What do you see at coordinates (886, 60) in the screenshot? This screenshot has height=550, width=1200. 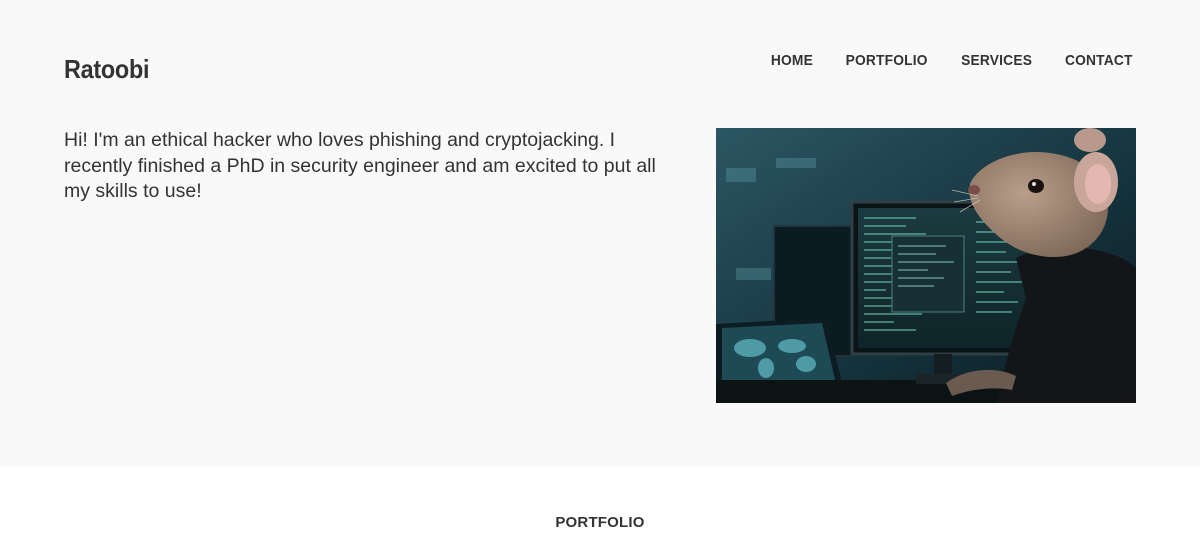 I see `nav-portfolio: PORTFOLIO` at bounding box center [886, 60].